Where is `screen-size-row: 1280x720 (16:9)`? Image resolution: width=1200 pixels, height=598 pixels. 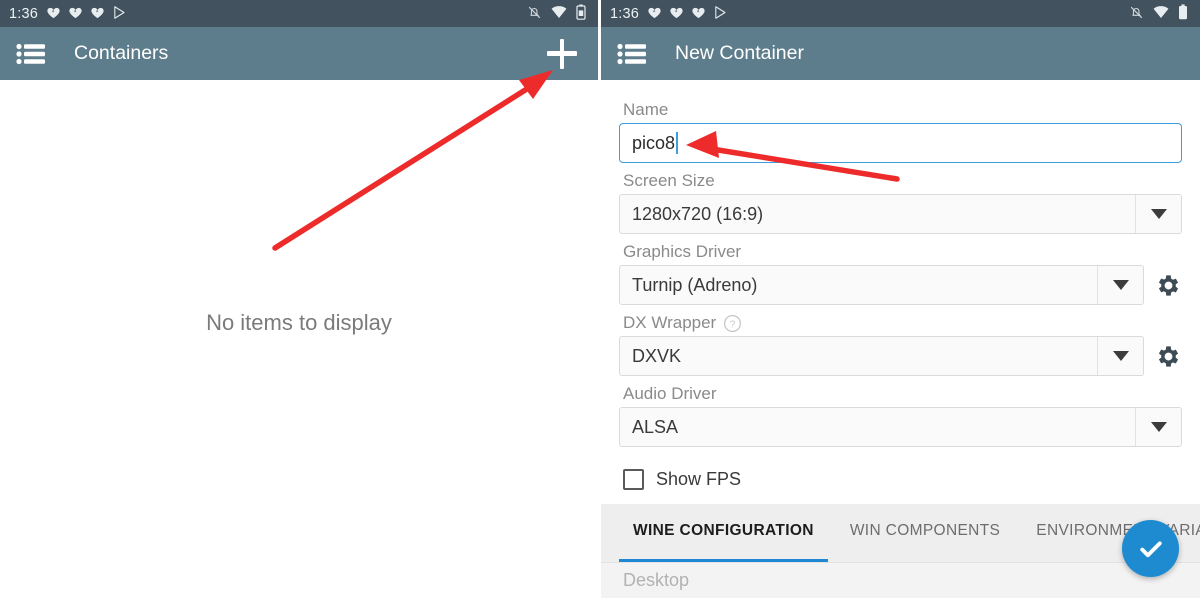
screen-size-row: 1280x720 (16:9) is located at coordinates (900, 214).